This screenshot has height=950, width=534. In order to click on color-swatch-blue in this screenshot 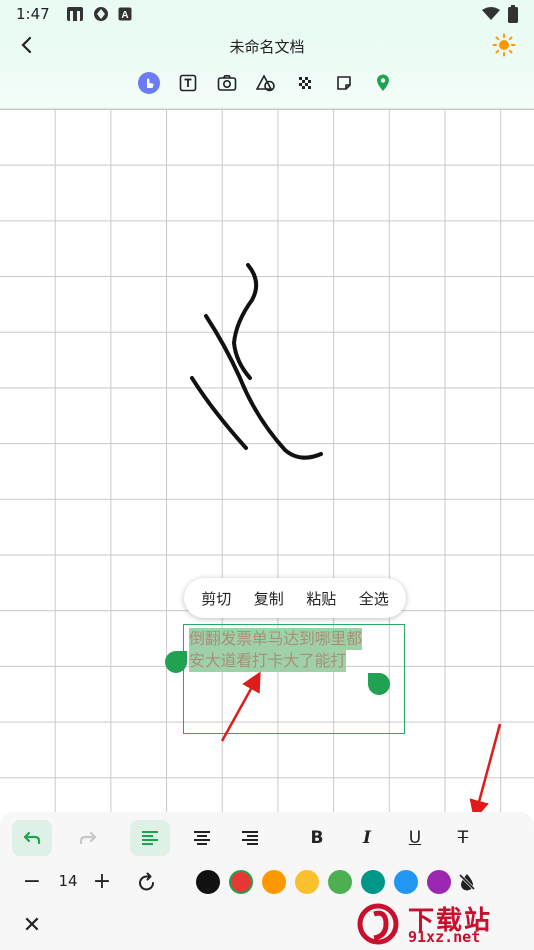, I will do `click(406, 882)`.